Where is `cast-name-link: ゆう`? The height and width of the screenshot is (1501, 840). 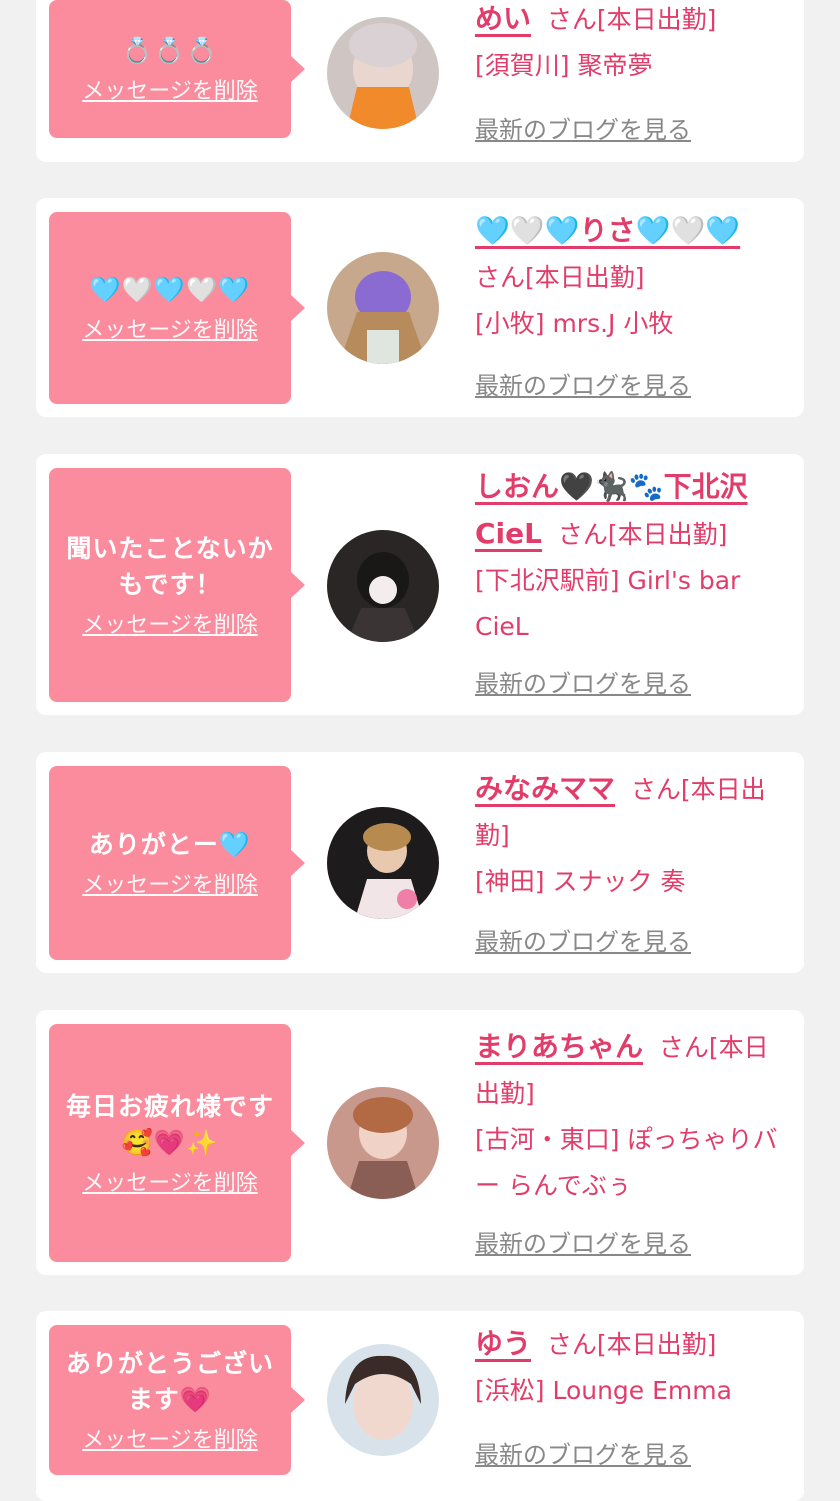 cast-name-link: ゆう is located at coordinates (503, 1343).